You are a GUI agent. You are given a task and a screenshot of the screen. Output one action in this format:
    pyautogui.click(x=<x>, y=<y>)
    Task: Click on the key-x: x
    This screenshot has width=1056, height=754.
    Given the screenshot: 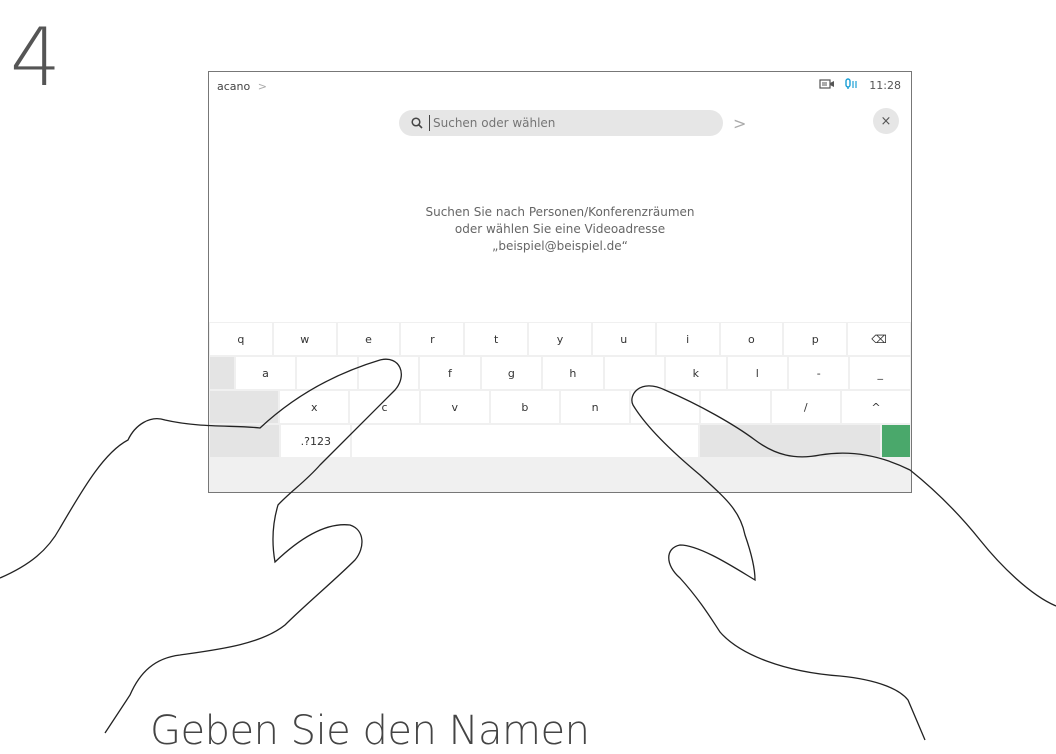 What is the action you would take?
    pyautogui.click(x=314, y=407)
    